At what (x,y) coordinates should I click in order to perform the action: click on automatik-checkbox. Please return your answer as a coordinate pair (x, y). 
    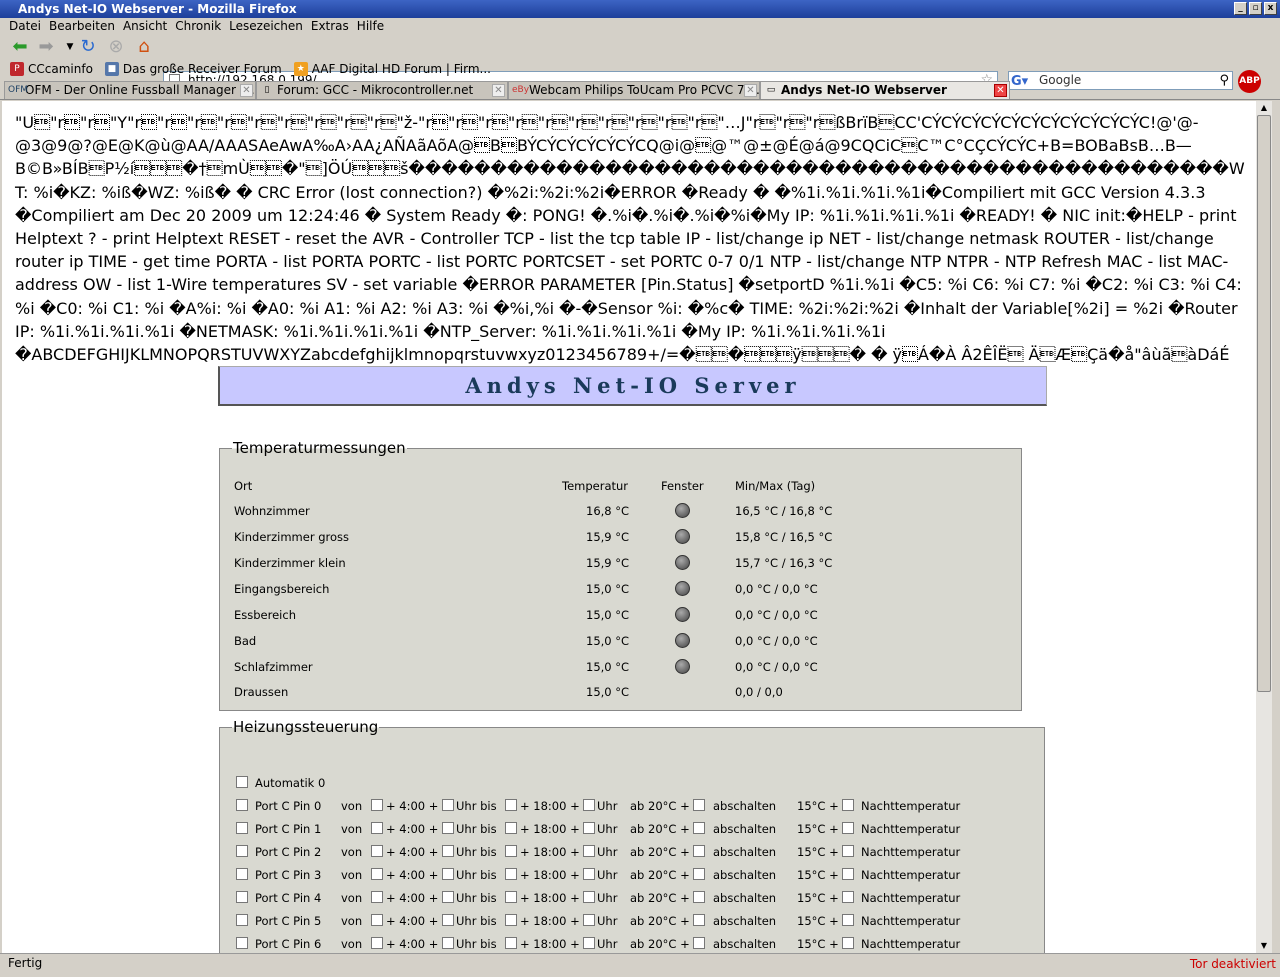
    Looking at the image, I should click on (242, 782).